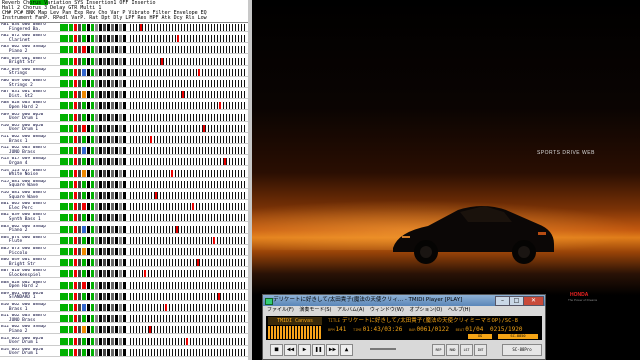 This screenshot has width=640, height=360. Describe the element at coordinates (516, 301) in the screenshot. I see `maximize-button: □` at that location.